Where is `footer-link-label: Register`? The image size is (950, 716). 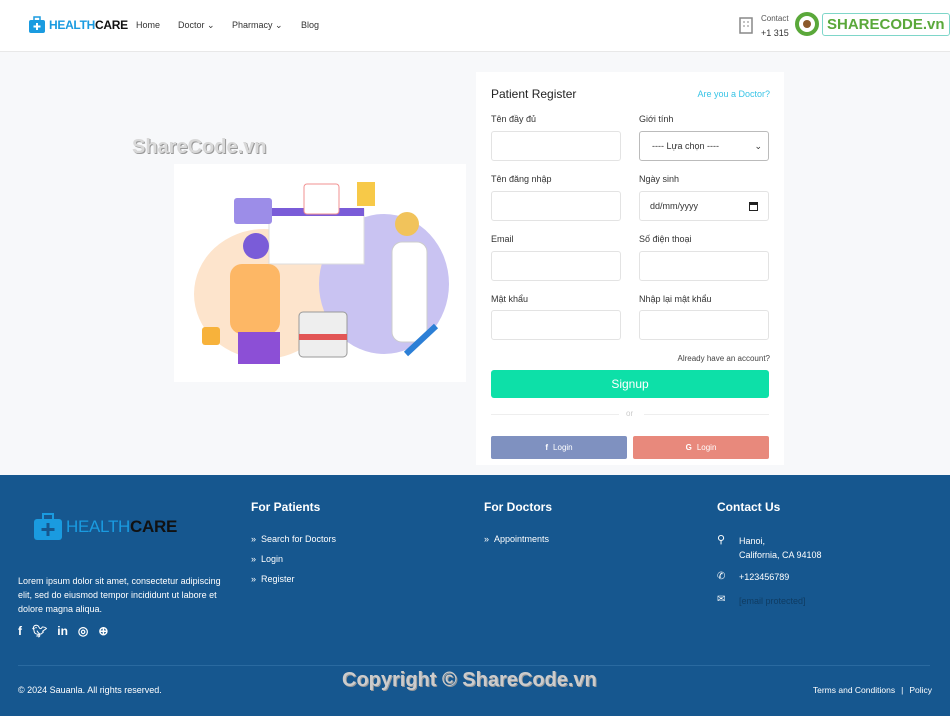 footer-link-label: Register is located at coordinates (278, 579).